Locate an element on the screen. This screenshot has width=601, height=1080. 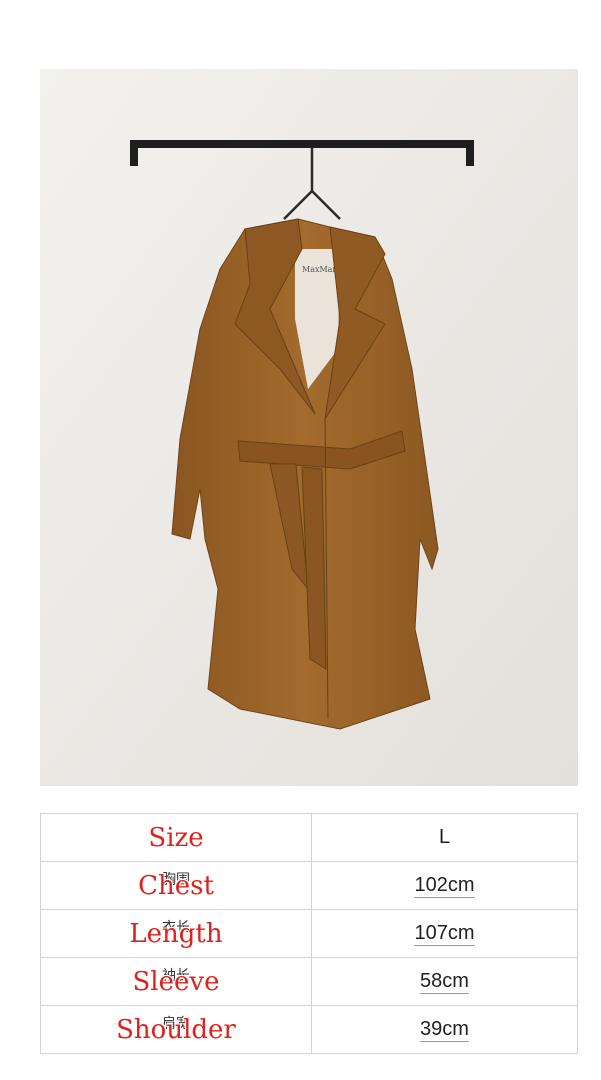
size-label-cell: Size is located at coordinates (176, 837).